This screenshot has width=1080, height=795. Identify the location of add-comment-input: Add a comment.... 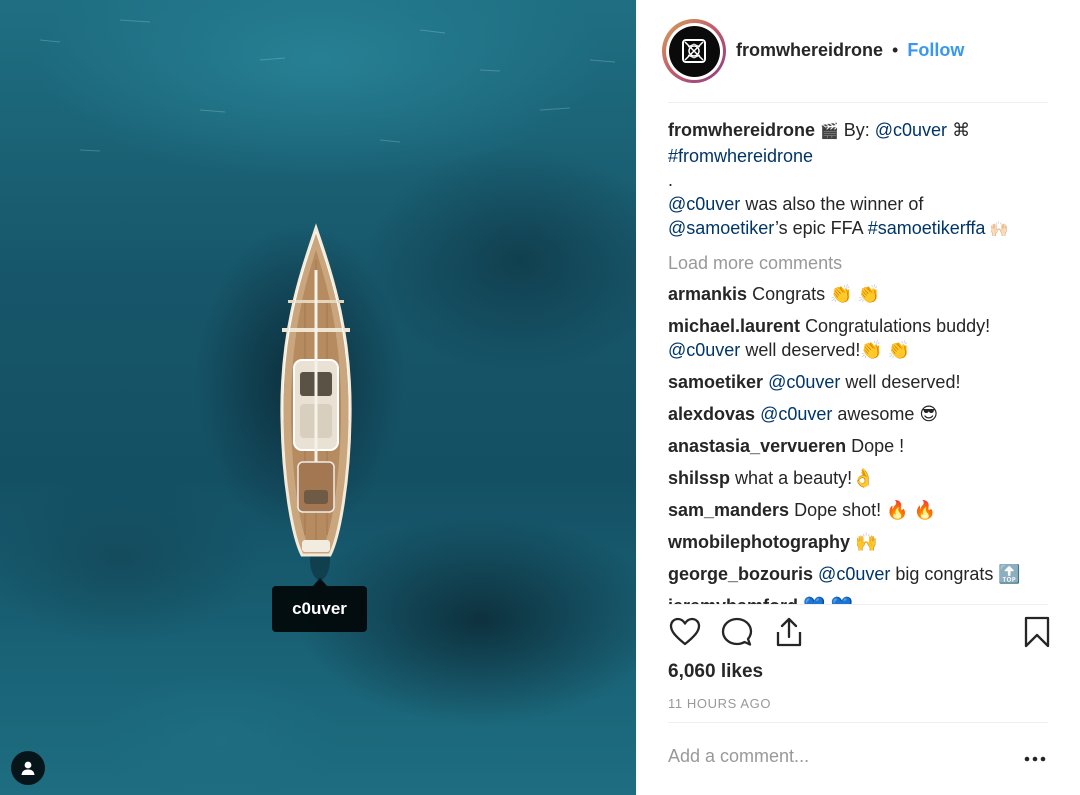
(738, 756).